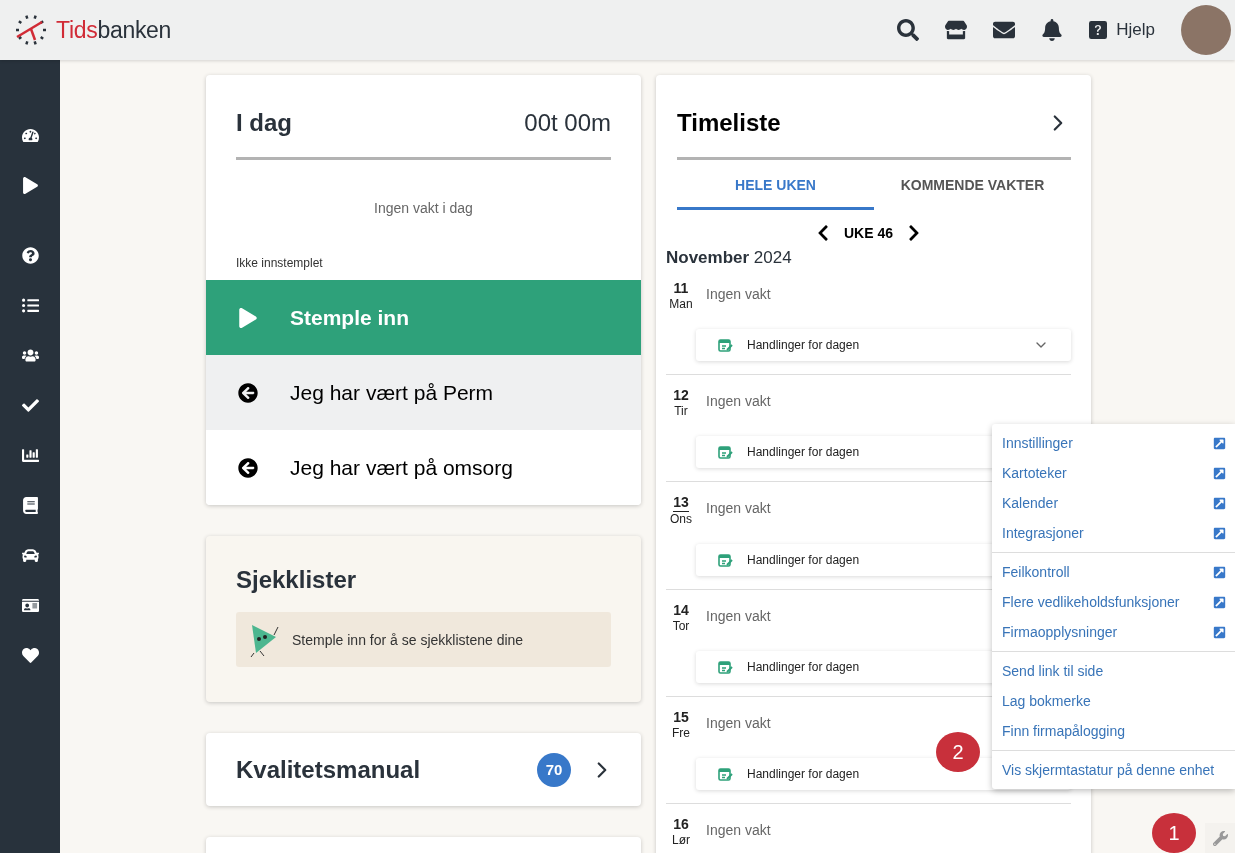  What do you see at coordinates (1206, 30) in the screenshot?
I see `avatar` at bounding box center [1206, 30].